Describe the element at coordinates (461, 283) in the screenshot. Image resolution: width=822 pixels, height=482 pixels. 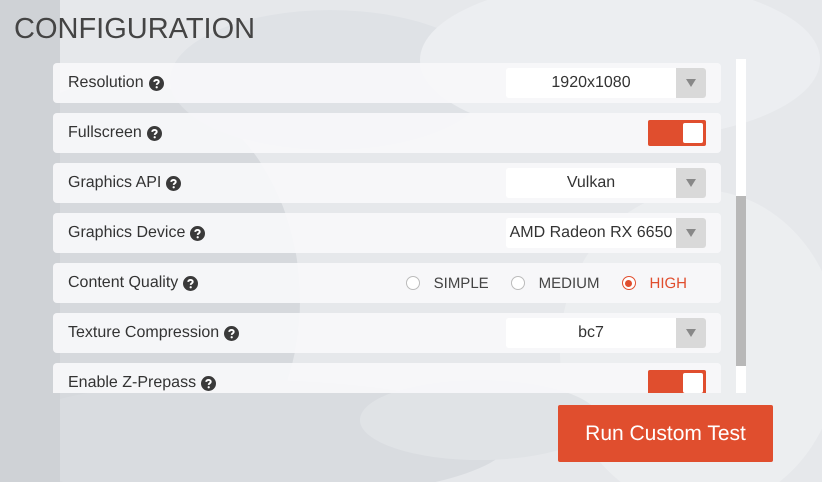
I see `radio-label: SIMPLE` at that location.